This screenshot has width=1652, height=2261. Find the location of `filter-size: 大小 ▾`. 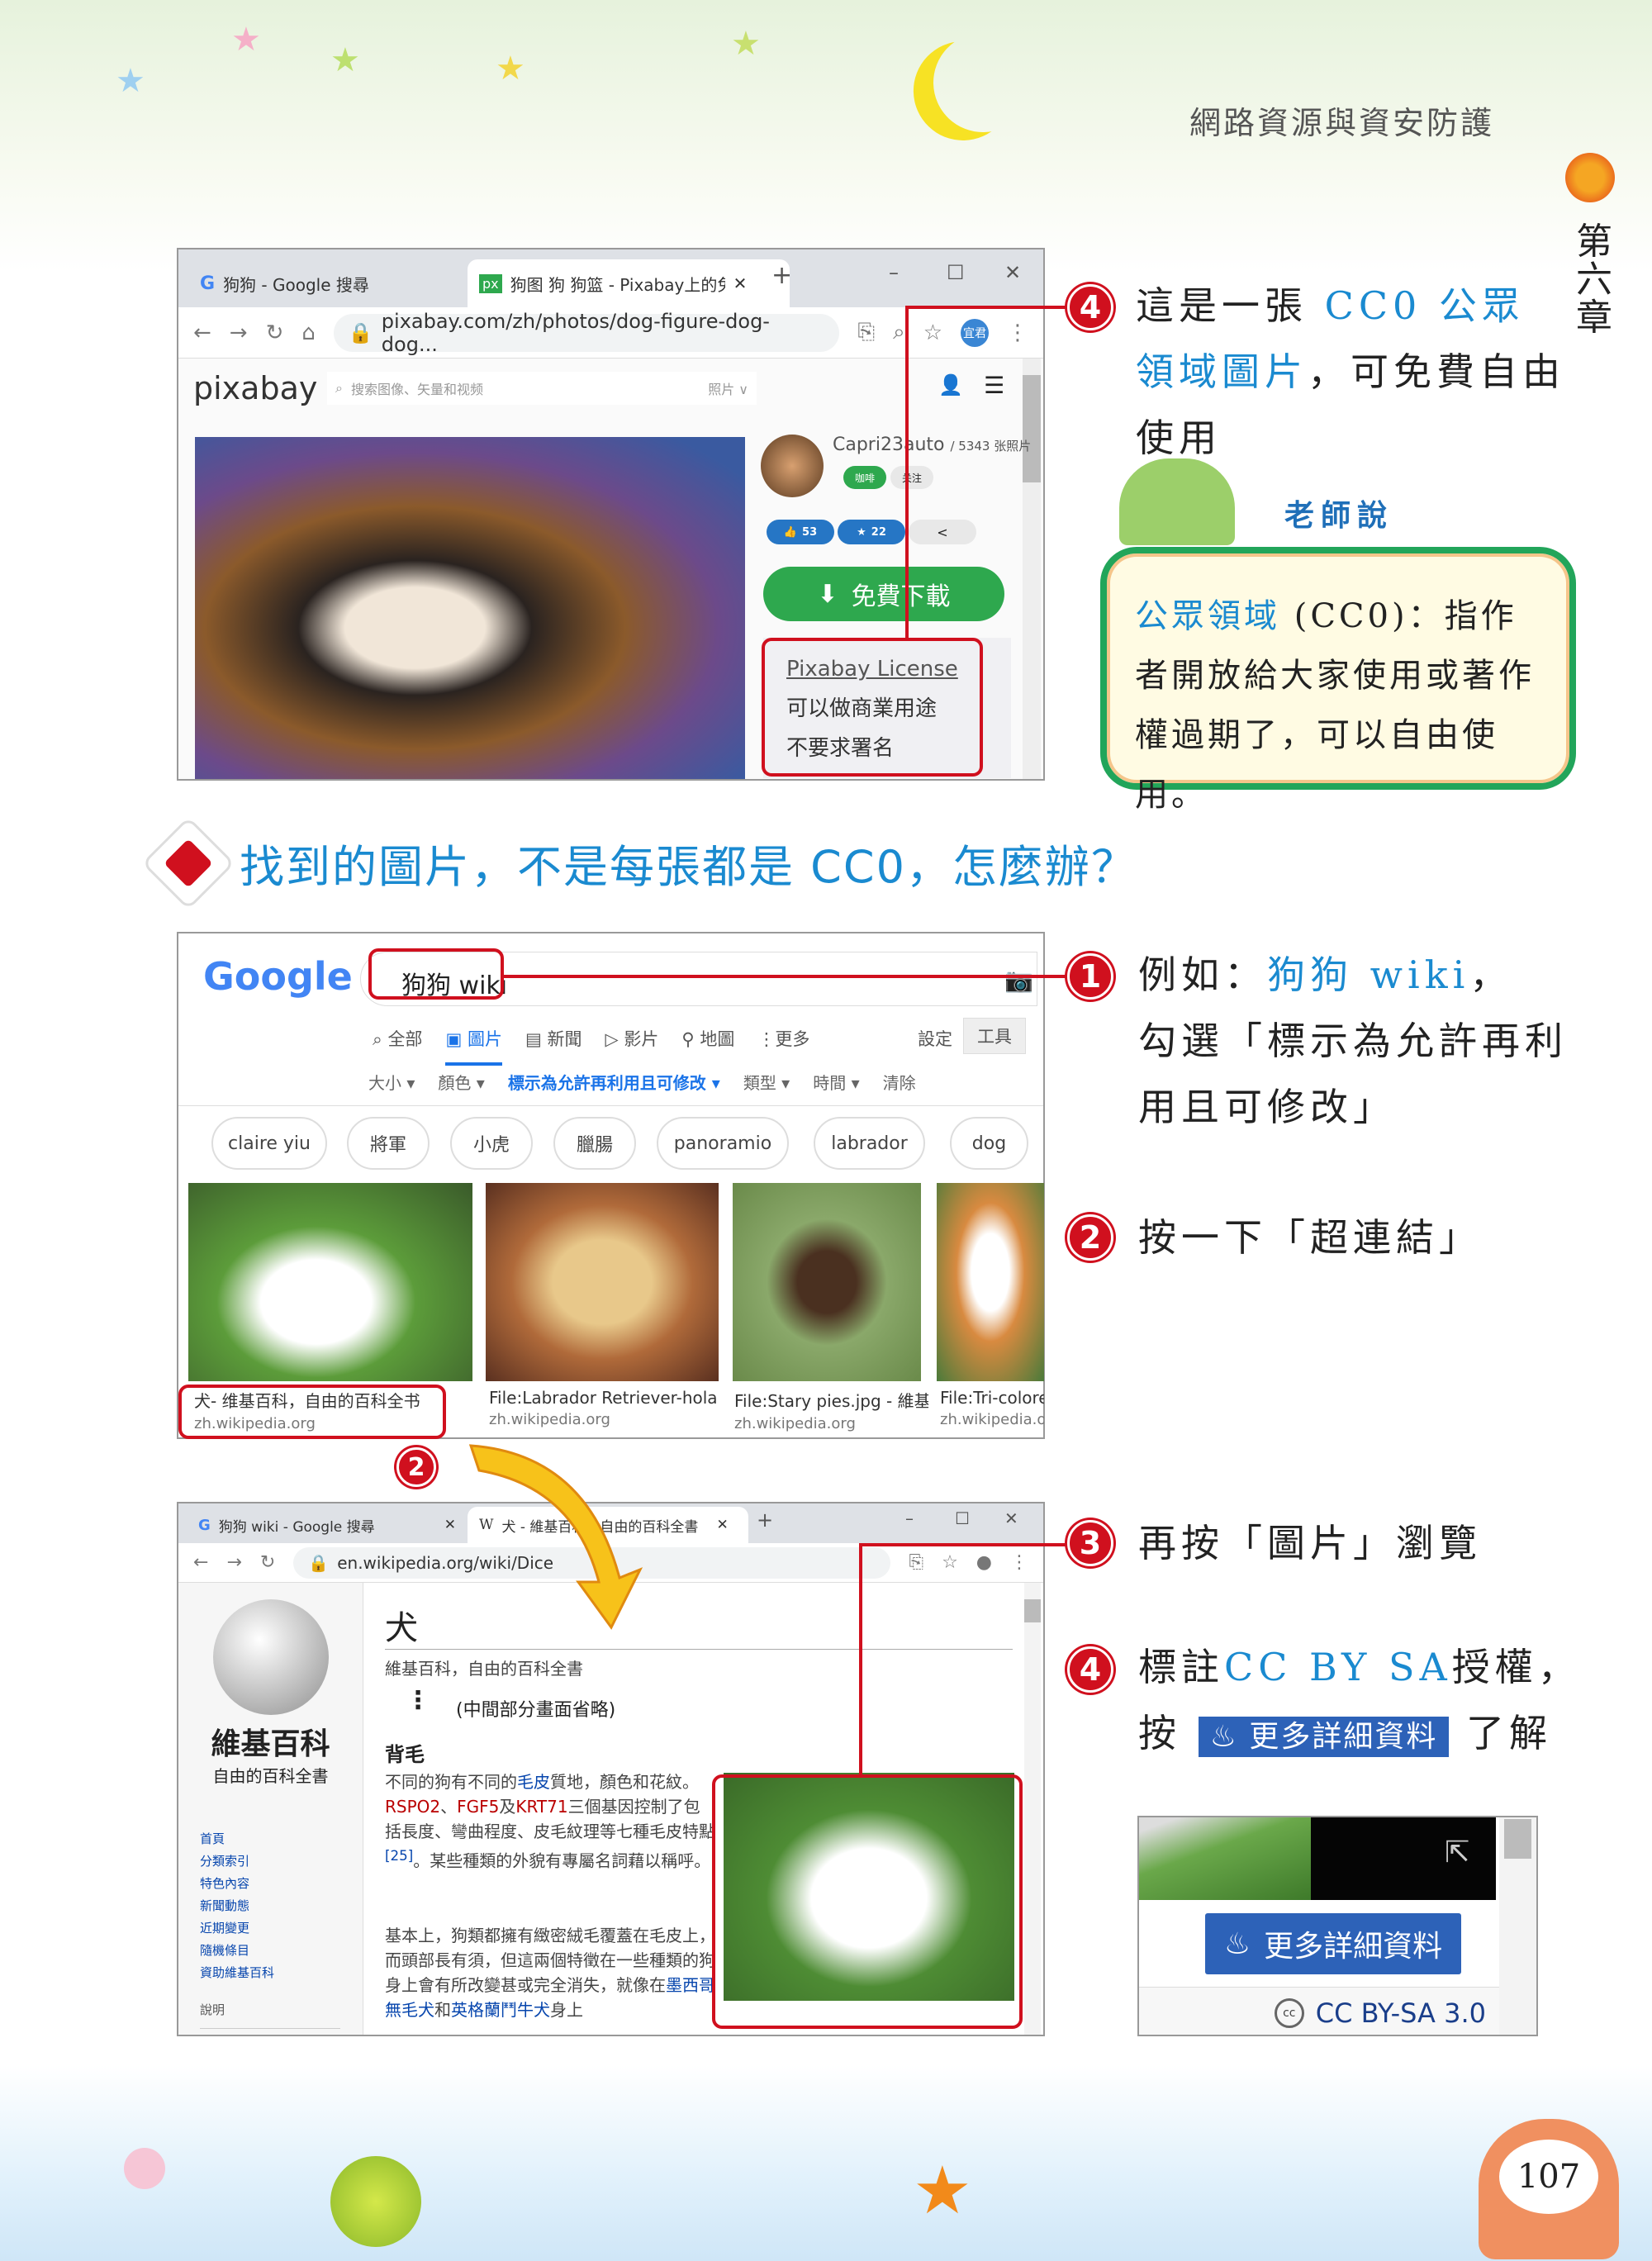

filter-size: 大小 ▾ is located at coordinates (391, 1082).